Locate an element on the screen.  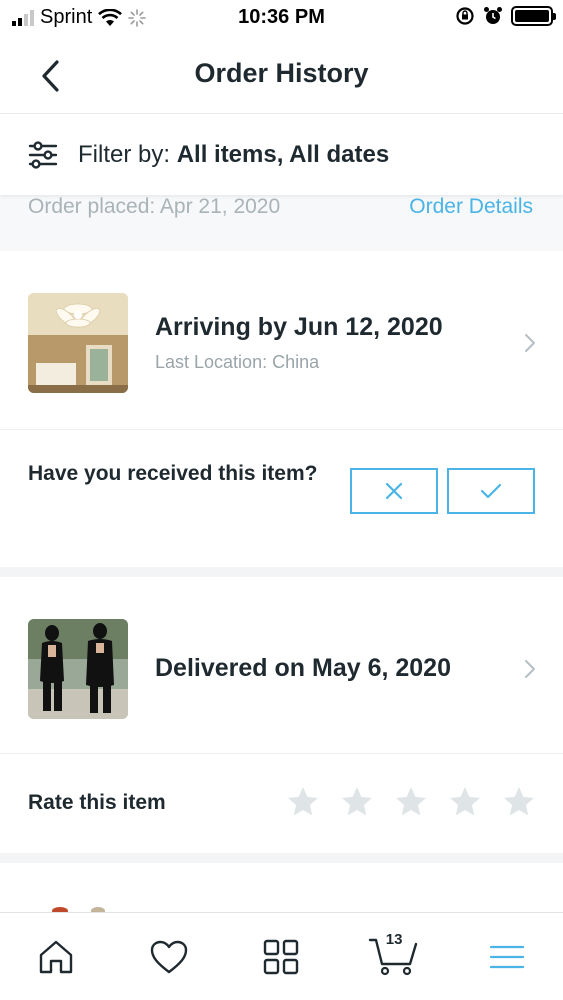
order-meta-row: Order placed: Apr 21, 2020 Order Details is located at coordinates (281, 223).